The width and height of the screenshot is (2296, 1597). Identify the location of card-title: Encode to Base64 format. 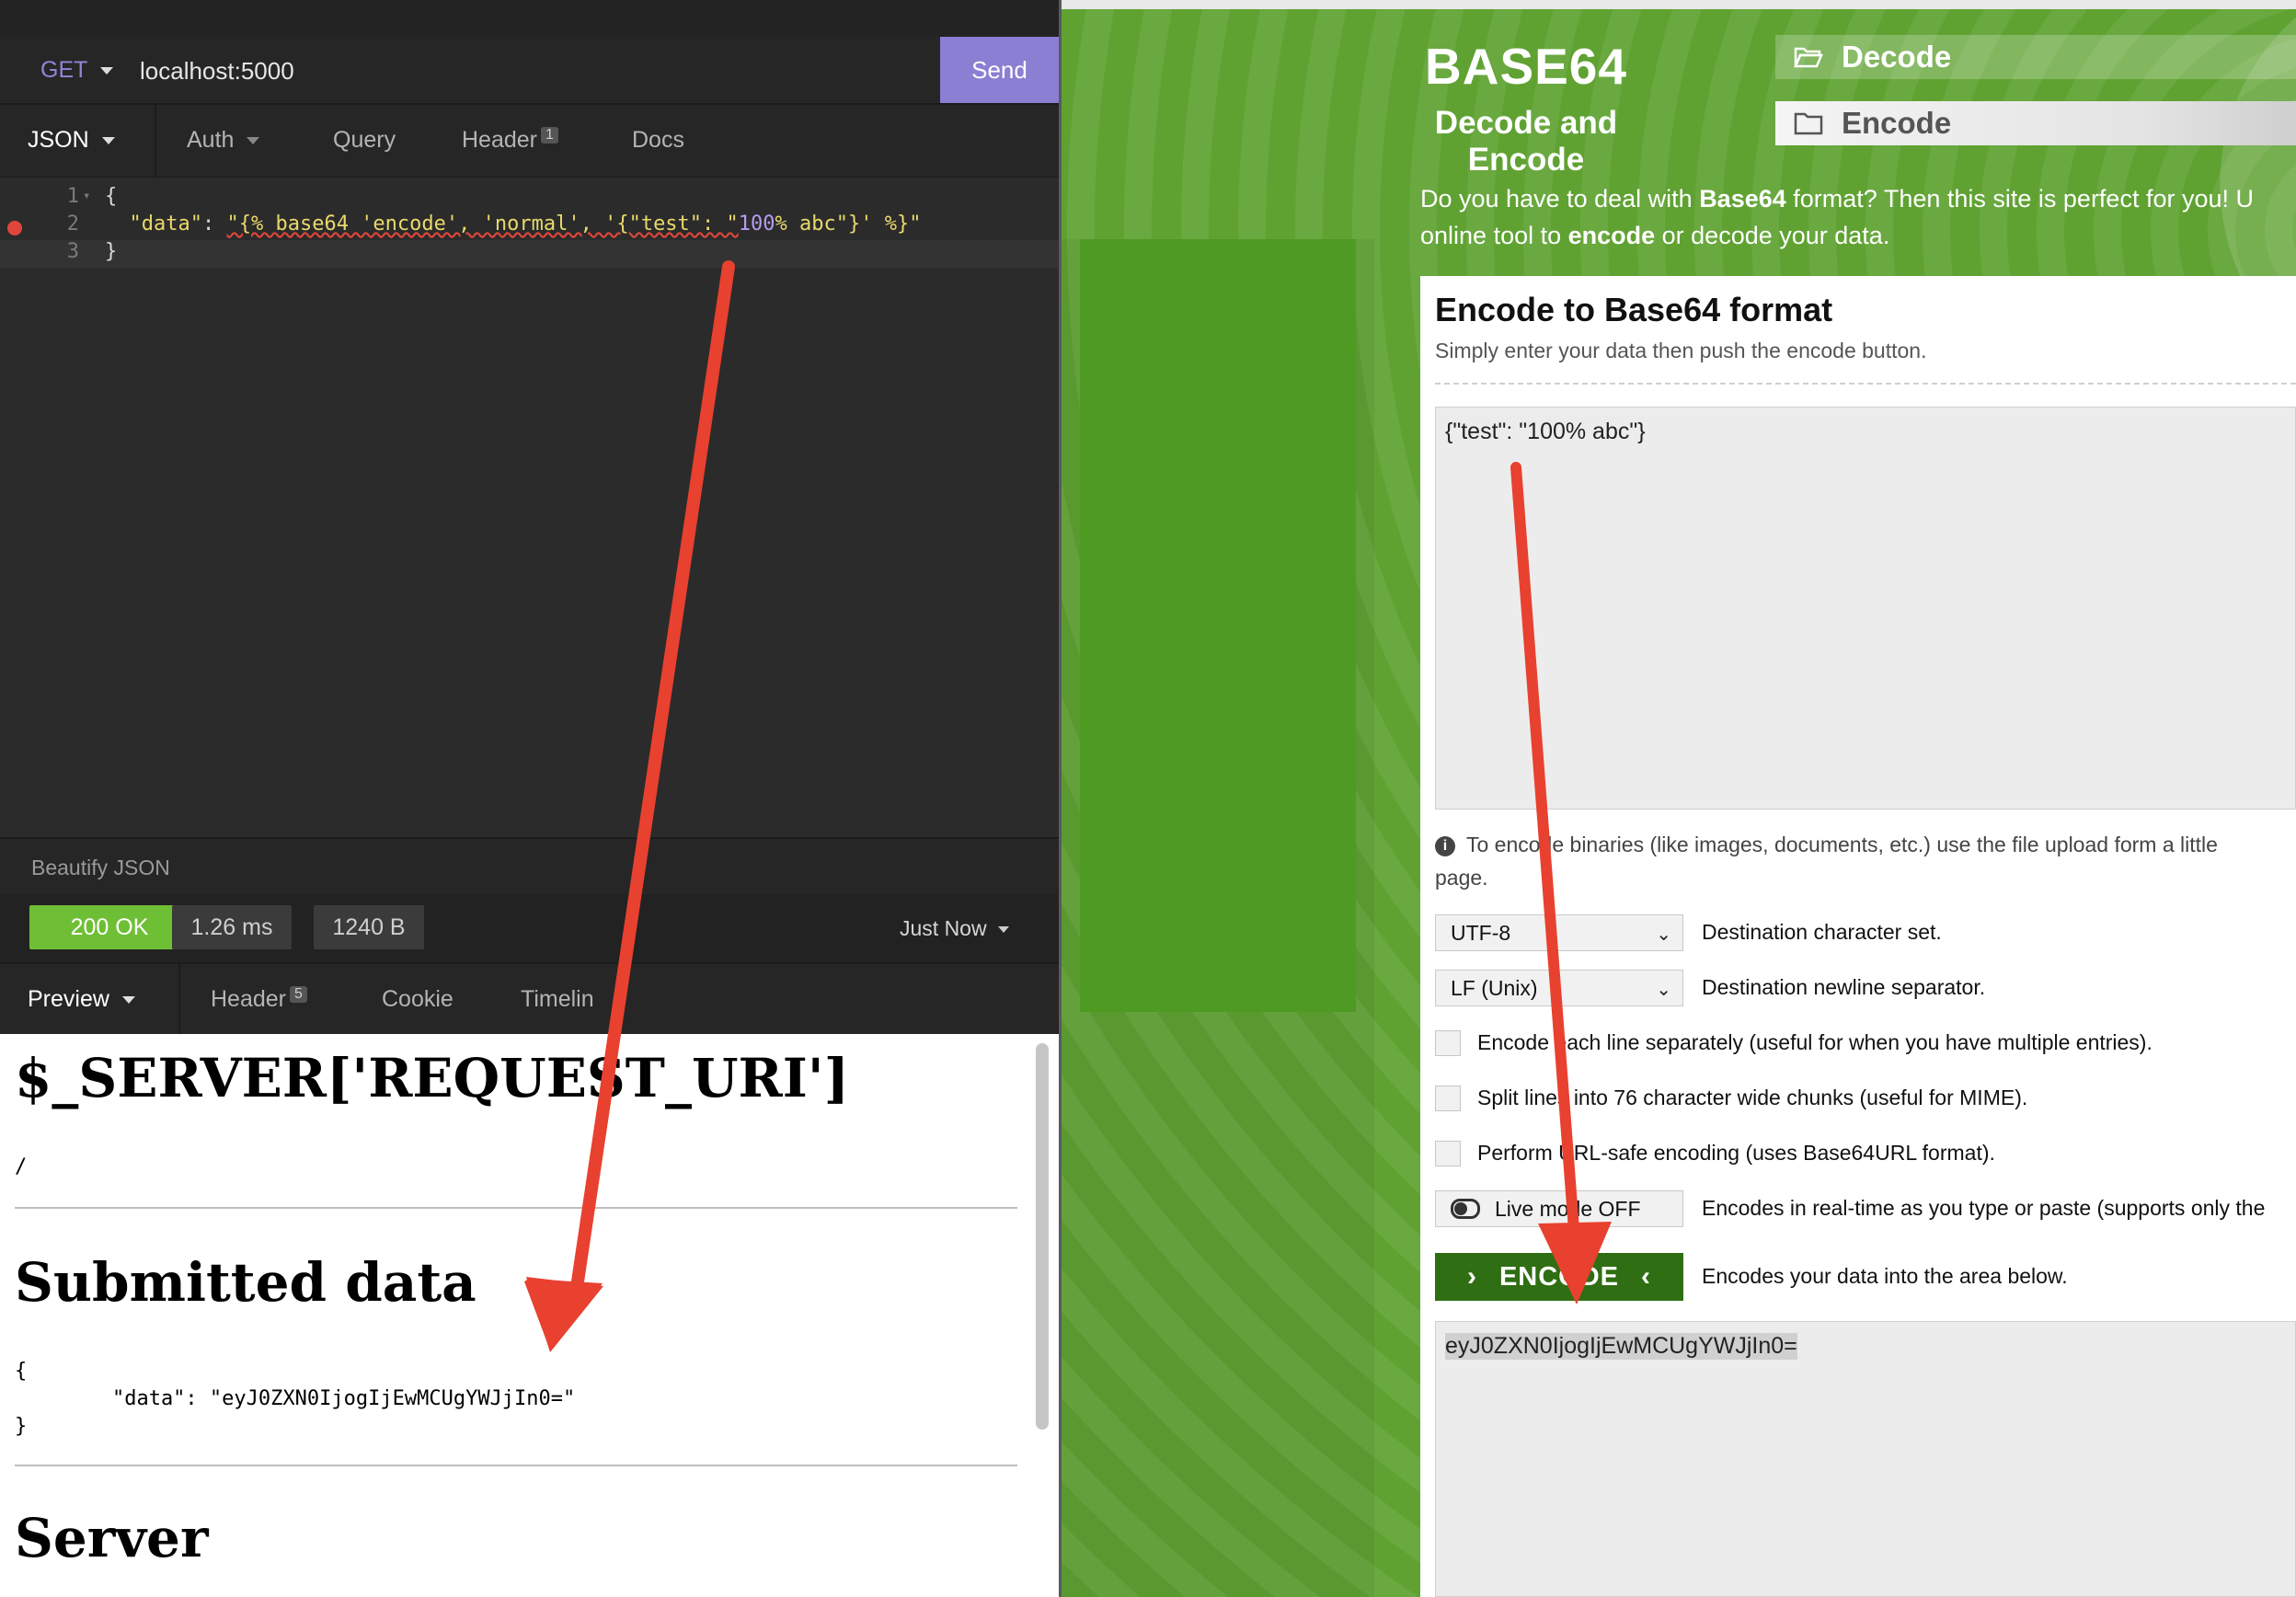
(1634, 309).